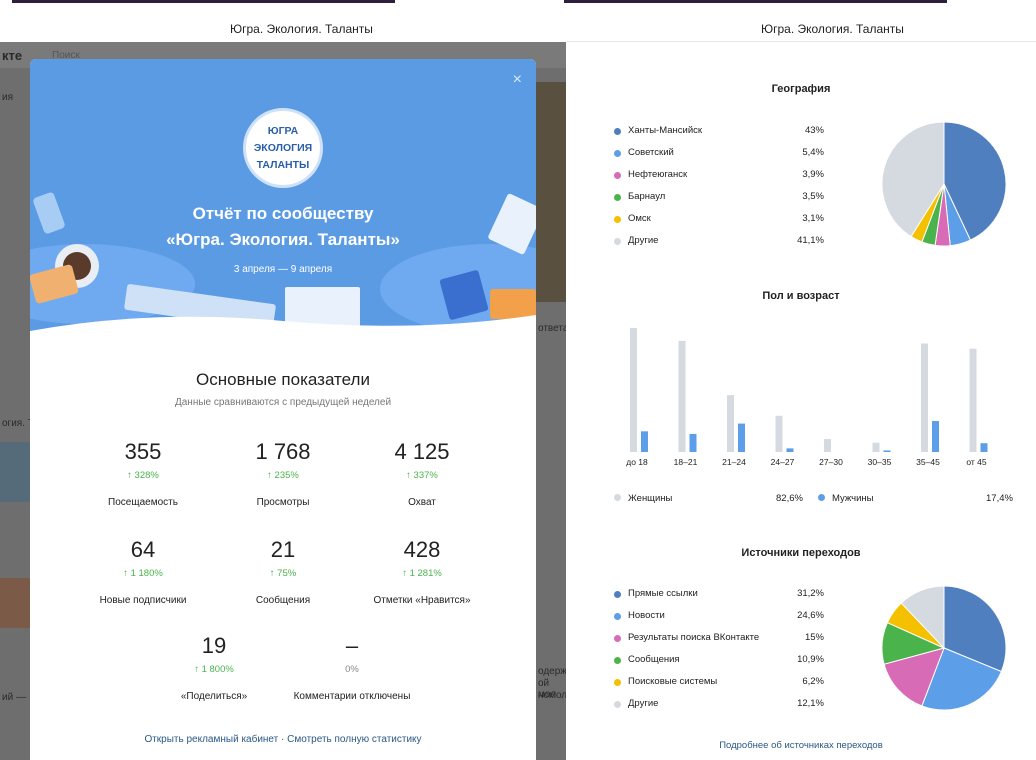 This screenshot has height=760, width=1036. Describe the element at coordinates (810, 240) in the screenshot. I see `legend-value: 41,1%` at that location.